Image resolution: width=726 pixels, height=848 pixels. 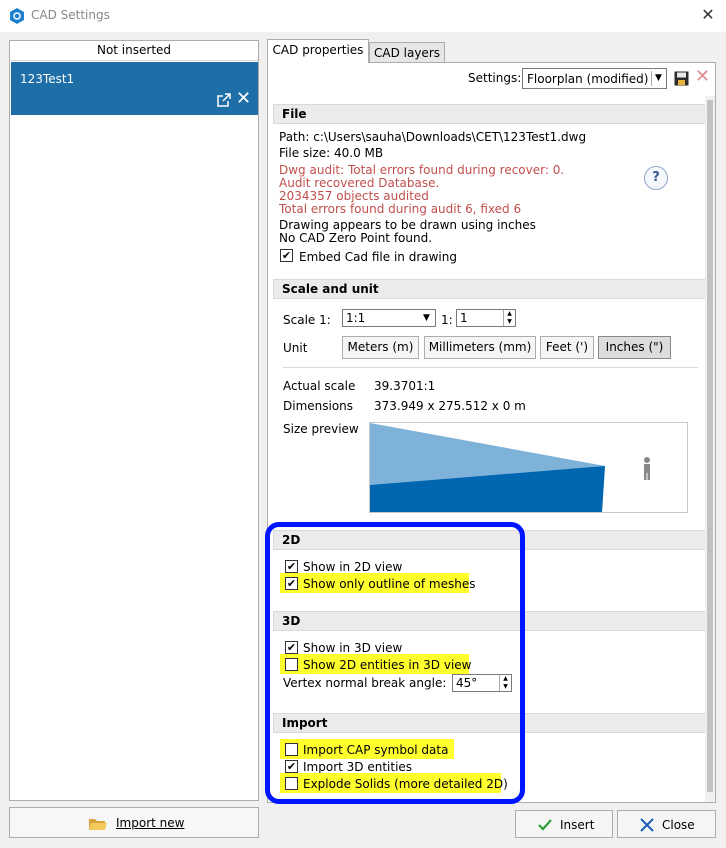 I want to click on ratio-label: 1:, so click(x=447, y=320).